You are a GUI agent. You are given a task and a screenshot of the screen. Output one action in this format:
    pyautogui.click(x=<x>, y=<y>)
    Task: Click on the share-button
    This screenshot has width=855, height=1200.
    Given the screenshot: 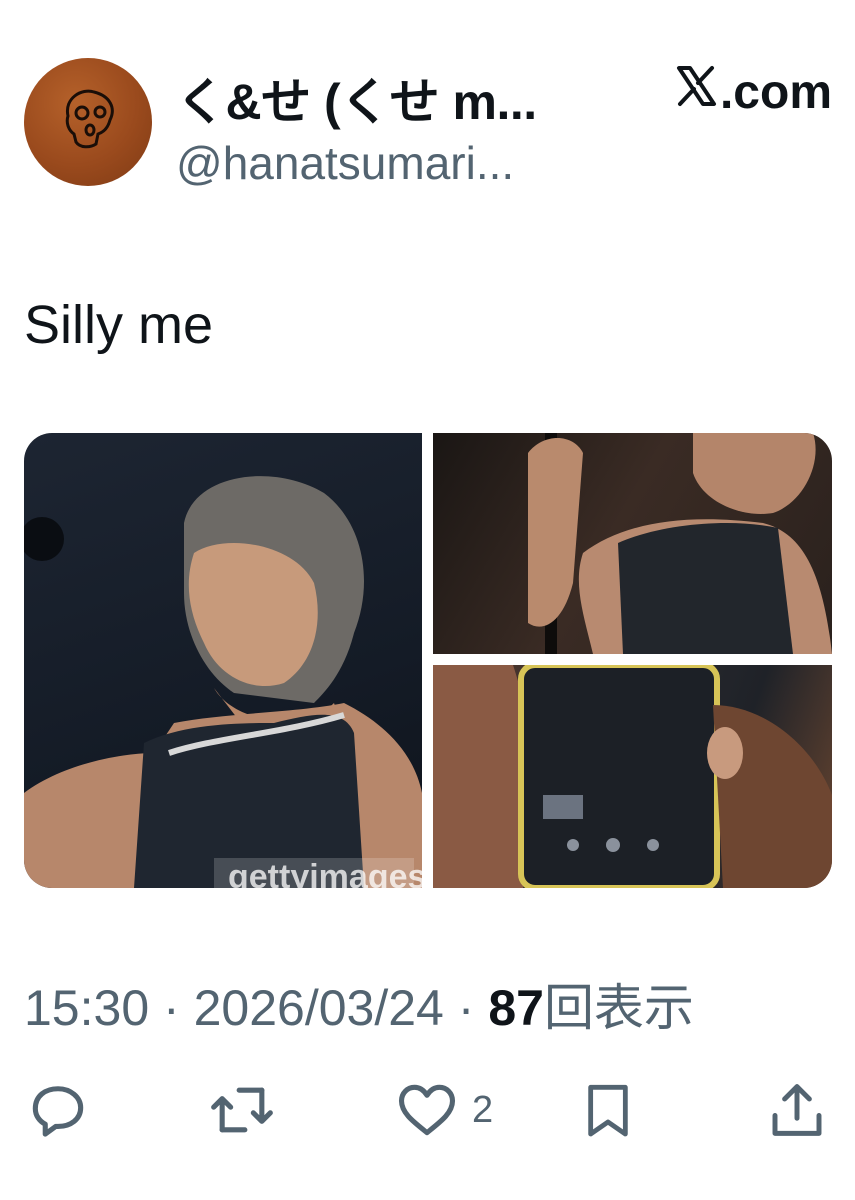 What is the action you would take?
    pyautogui.click(x=797, y=1110)
    